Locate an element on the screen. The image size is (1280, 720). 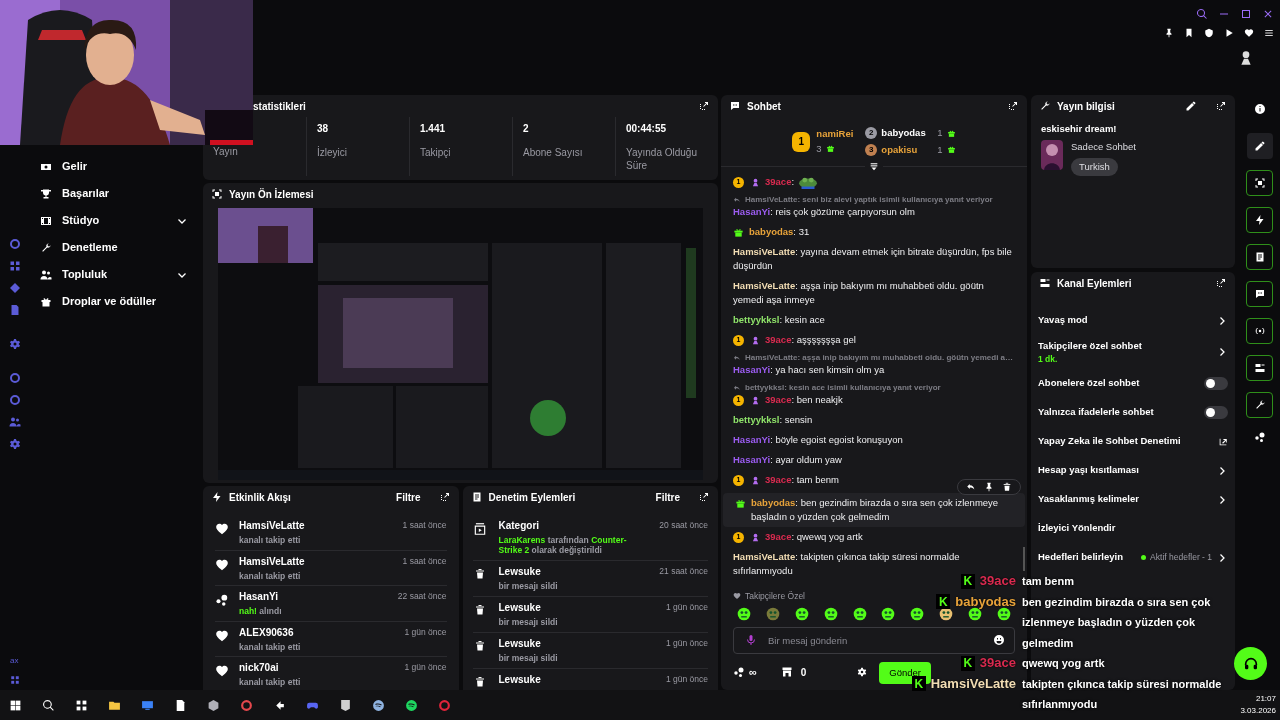
event-user: ALEX90636 is located at coordinates (267, 632).